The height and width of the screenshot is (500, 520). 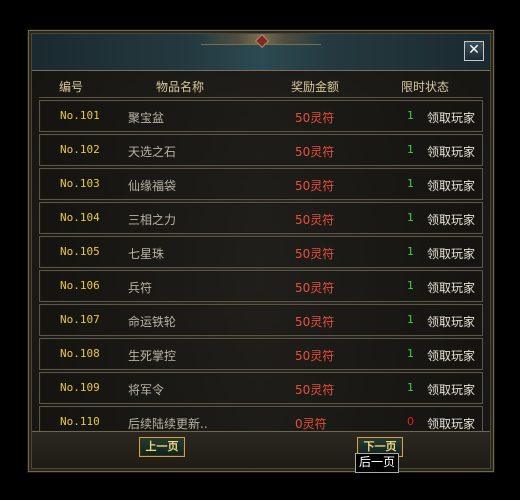 What do you see at coordinates (377, 463) in the screenshot?
I see `next-page-tooltip: 后一页` at bounding box center [377, 463].